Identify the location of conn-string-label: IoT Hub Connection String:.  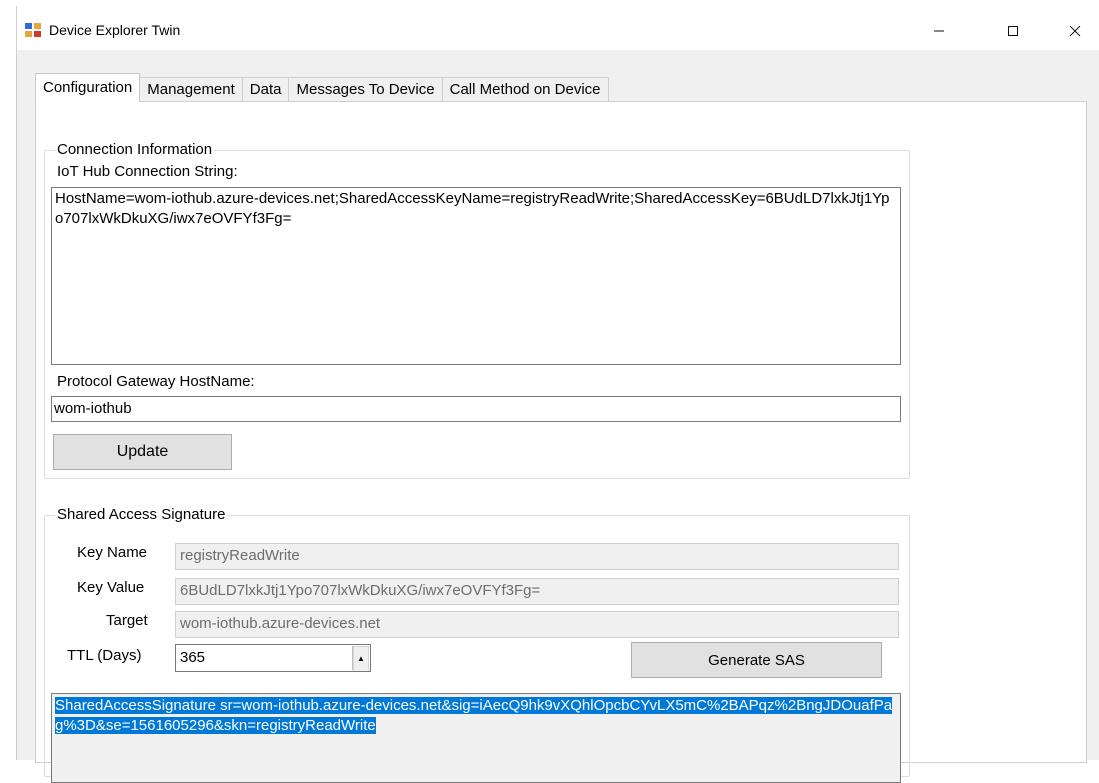
(147, 171).